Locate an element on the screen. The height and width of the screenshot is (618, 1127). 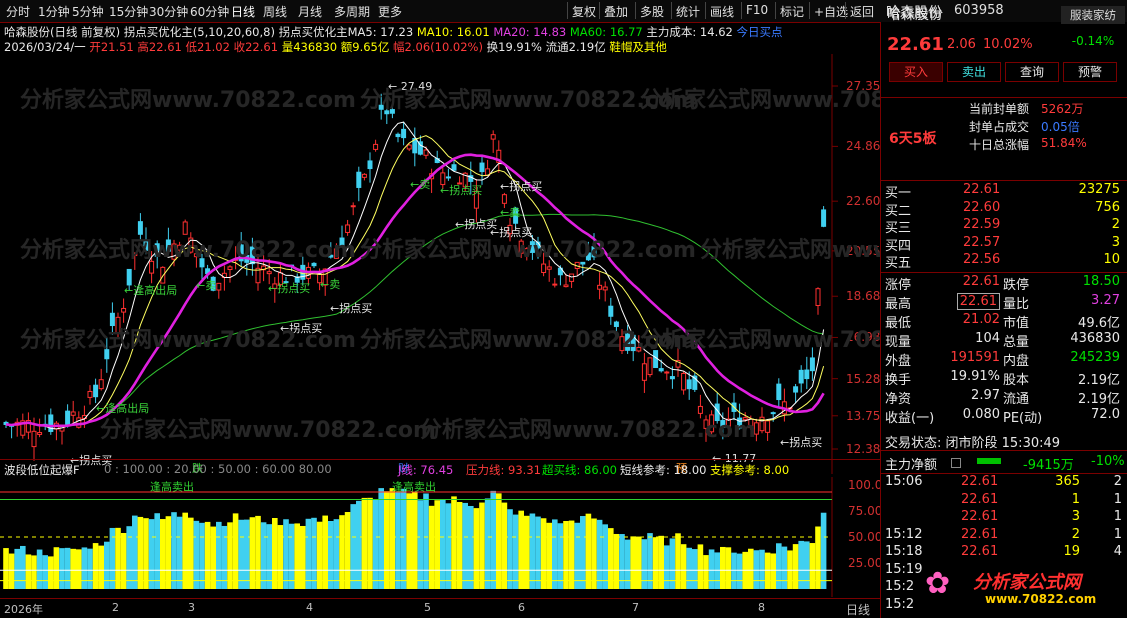
annotation-sell1: ←卖 is located at coordinates (206, 285).